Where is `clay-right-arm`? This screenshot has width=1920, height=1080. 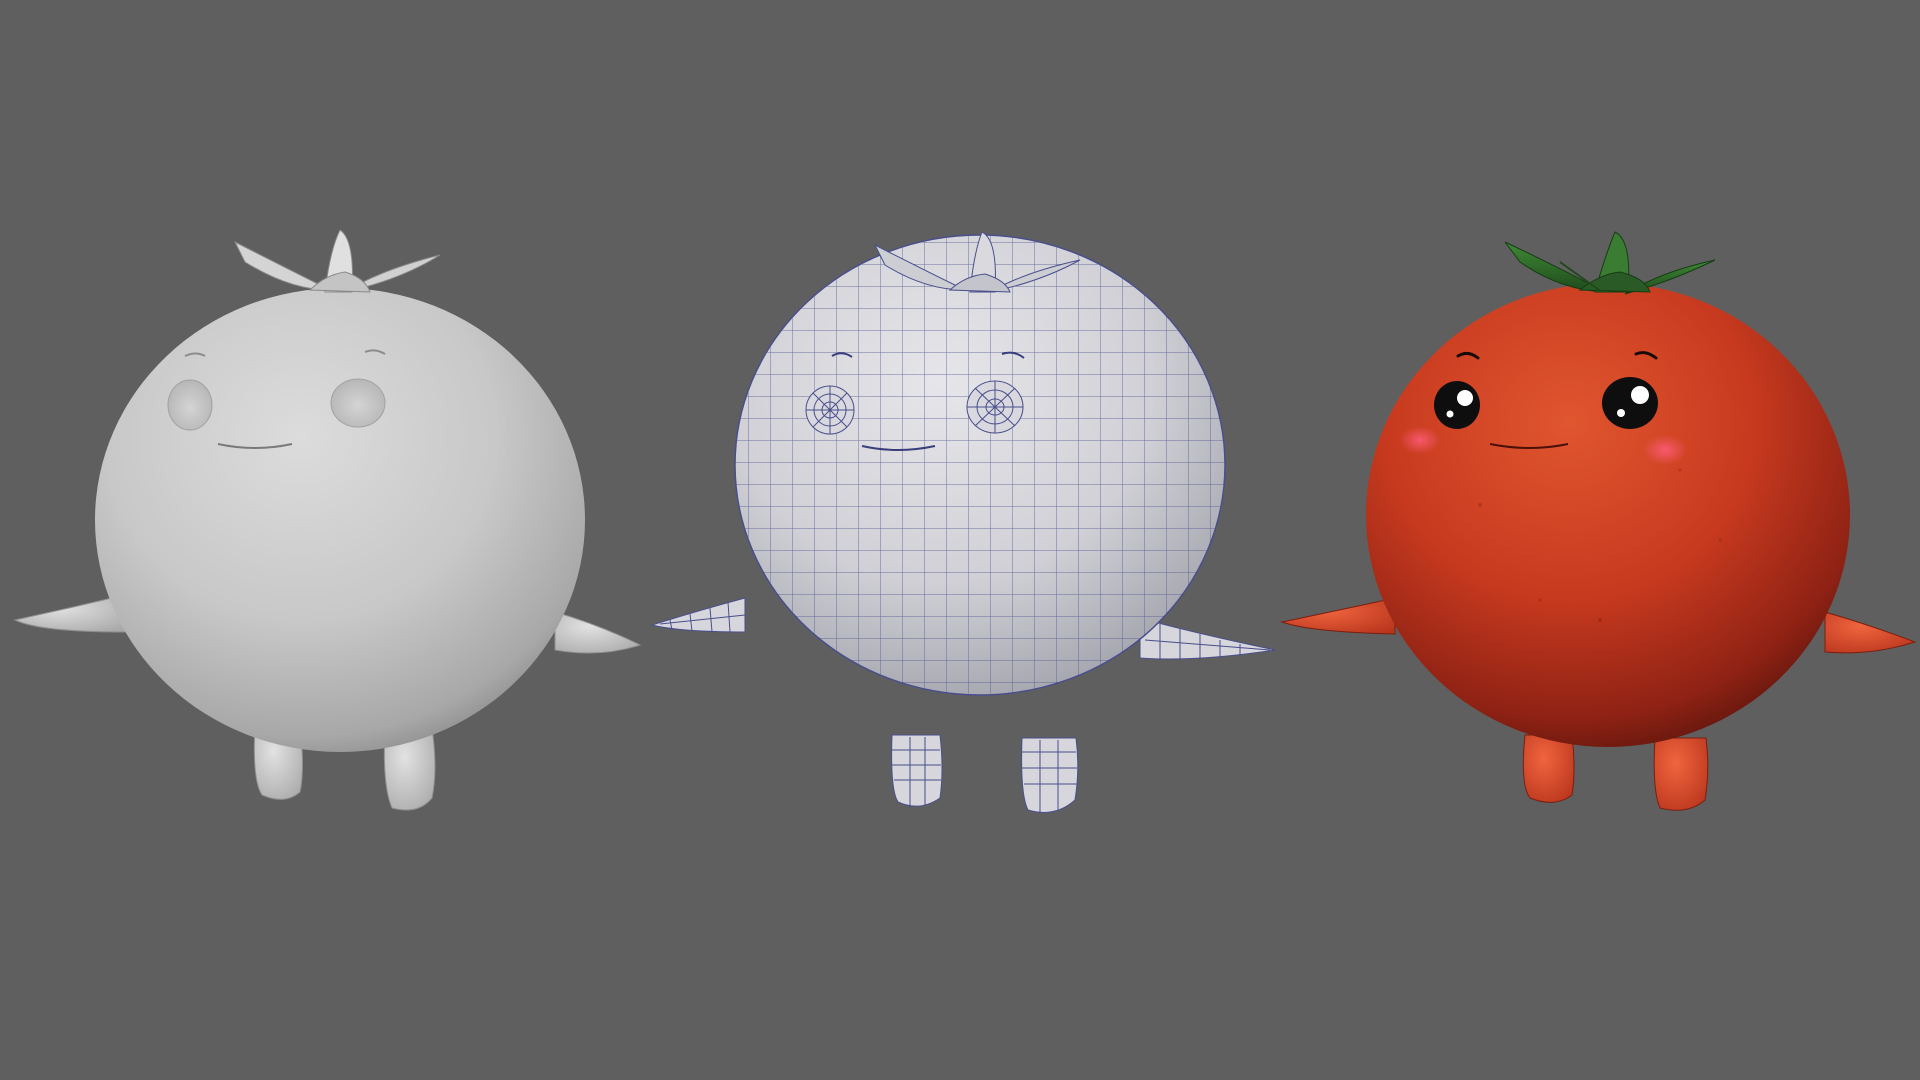
clay-right-arm is located at coordinates (598, 632).